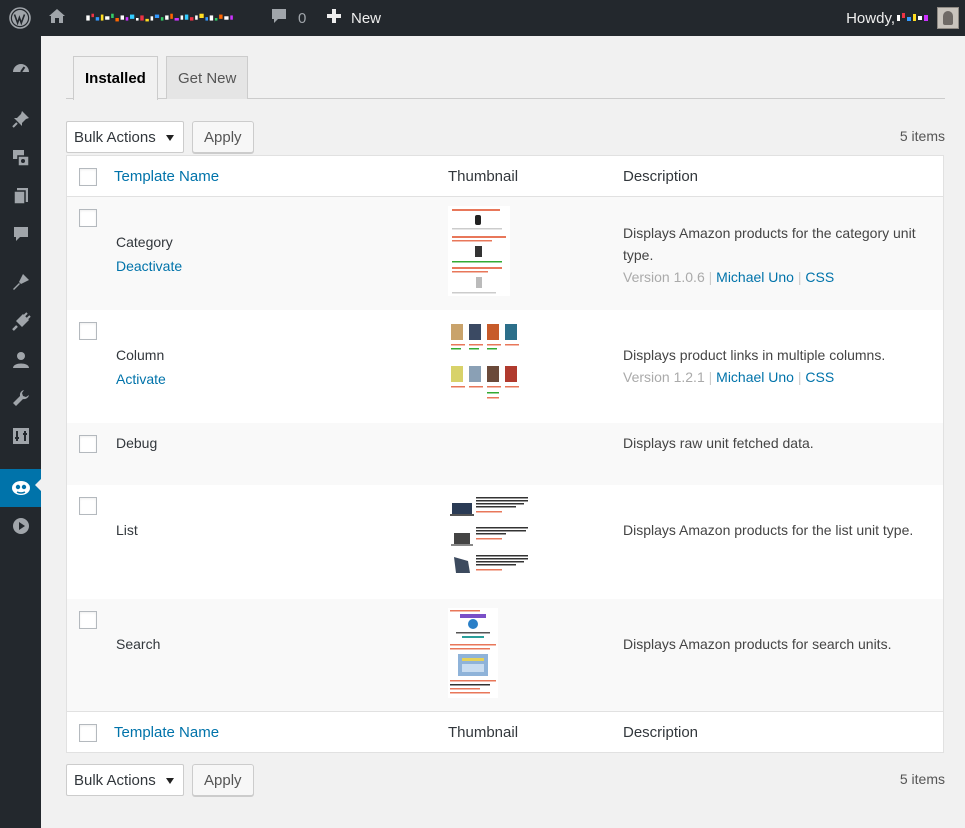  What do you see at coordinates (223, 780) in the screenshot?
I see `apply-button-bottom: Apply` at bounding box center [223, 780].